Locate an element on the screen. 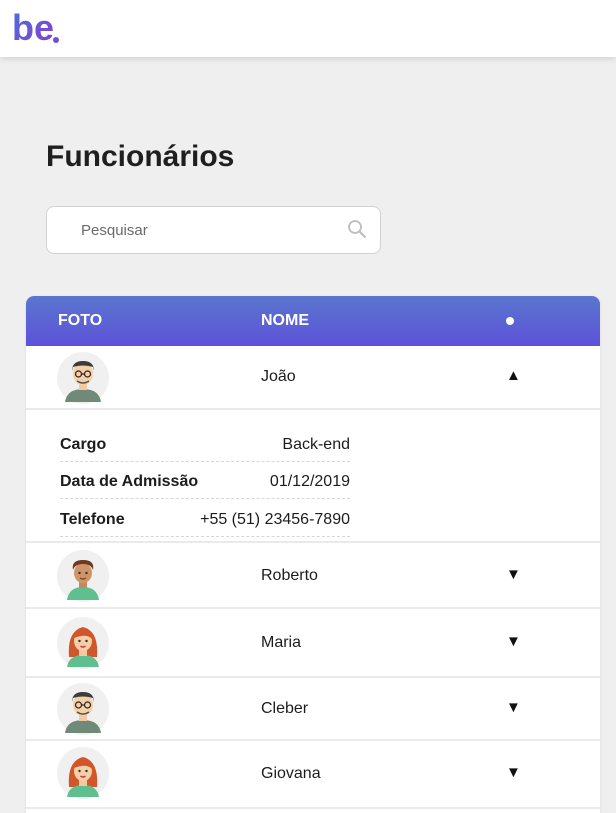 The width and height of the screenshot is (616, 813). employee-name: Cleber is located at coordinates (285, 708).